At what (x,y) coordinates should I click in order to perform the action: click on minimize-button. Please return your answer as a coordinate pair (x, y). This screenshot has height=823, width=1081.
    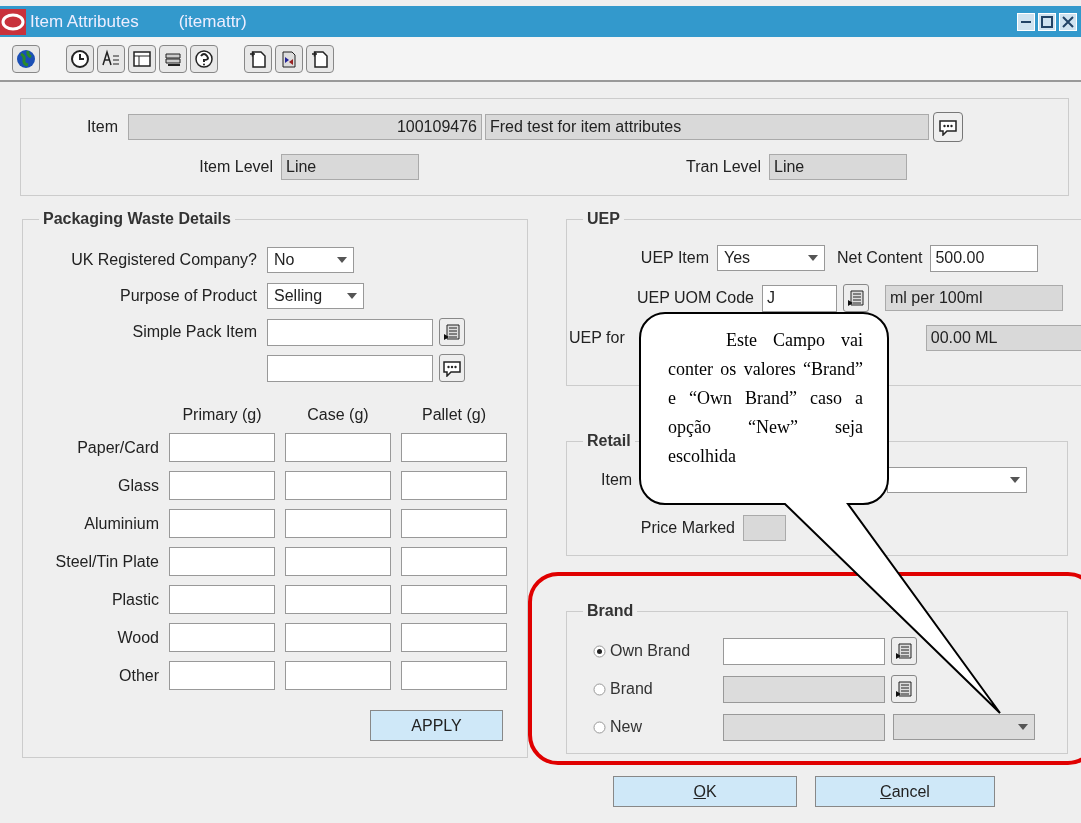
    Looking at the image, I should click on (1026, 21).